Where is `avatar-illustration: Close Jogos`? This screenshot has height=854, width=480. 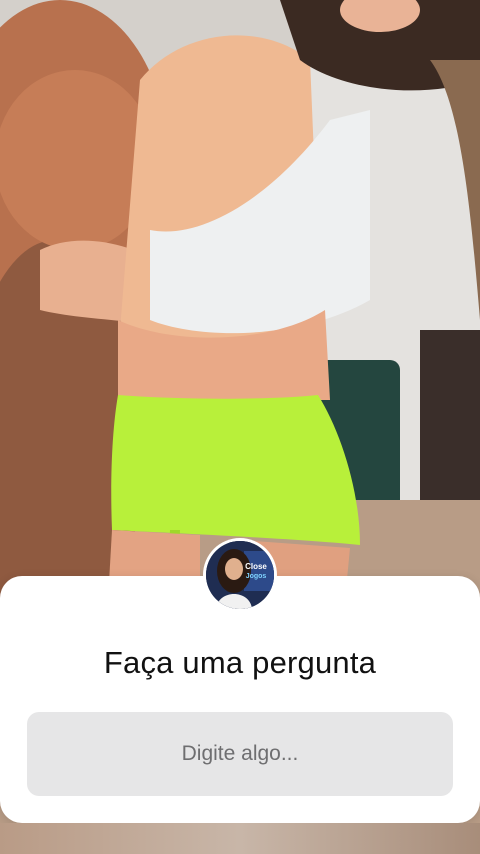 avatar-illustration: Close Jogos is located at coordinates (240, 575).